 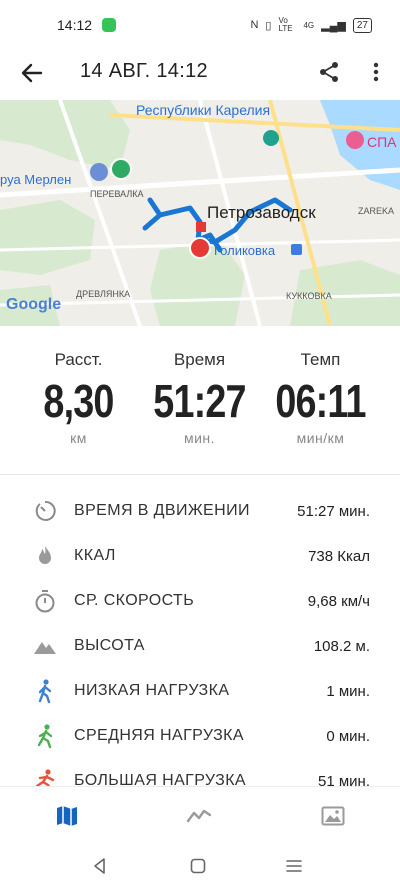 I want to click on app-bar: 14 АВГ. 14:12, so click(x=200, y=74).